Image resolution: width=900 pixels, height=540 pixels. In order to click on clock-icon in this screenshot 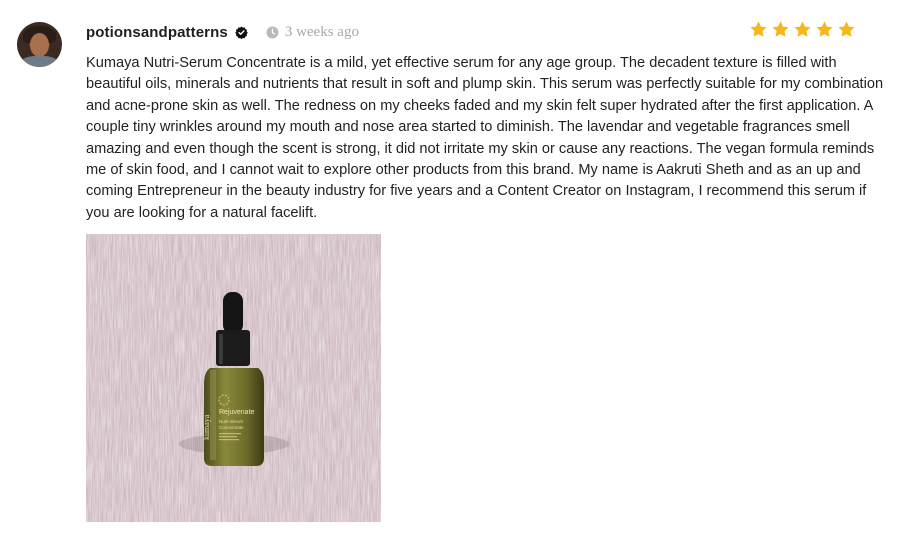, I will do `click(272, 32)`.